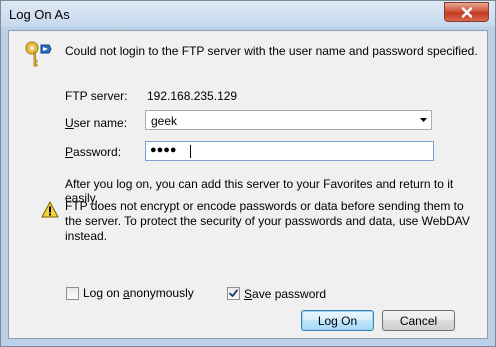 The height and width of the screenshot is (347, 496). I want to click on text-caret, so click(190, 151).